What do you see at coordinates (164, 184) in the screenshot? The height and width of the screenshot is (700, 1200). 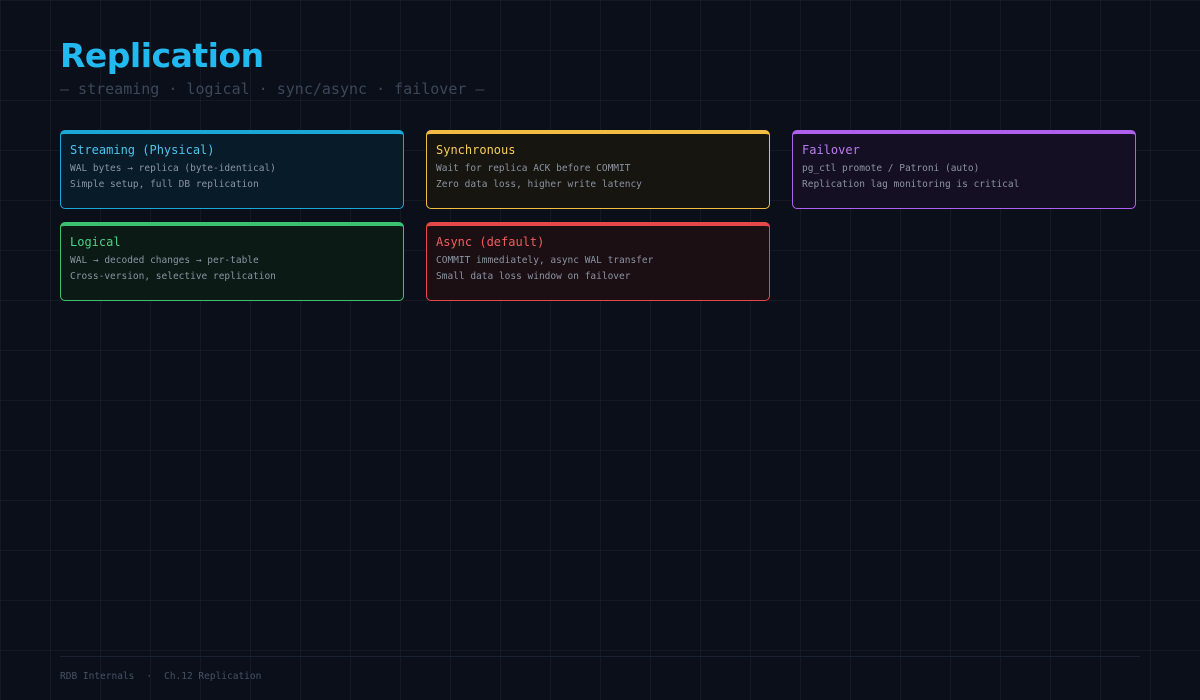 I see `card-line: Simple setup, full DB replication` at bounding box center [164, 184].